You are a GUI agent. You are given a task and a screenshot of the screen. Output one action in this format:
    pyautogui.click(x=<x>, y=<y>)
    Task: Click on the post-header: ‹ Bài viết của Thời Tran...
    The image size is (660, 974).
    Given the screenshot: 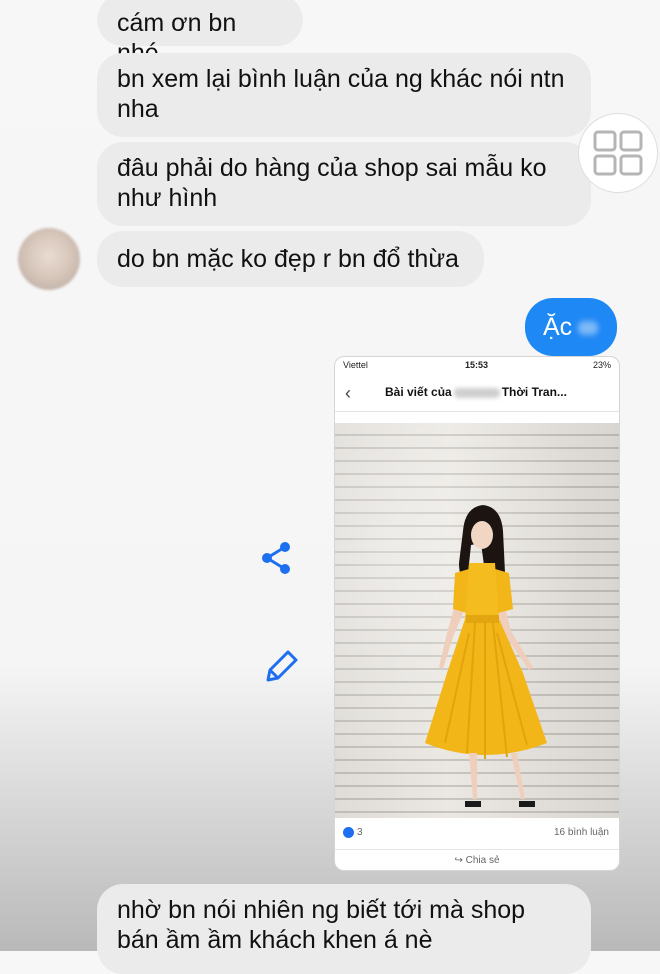 What is the action you would take?
    pyautogui.click(x=477, y=394)
    